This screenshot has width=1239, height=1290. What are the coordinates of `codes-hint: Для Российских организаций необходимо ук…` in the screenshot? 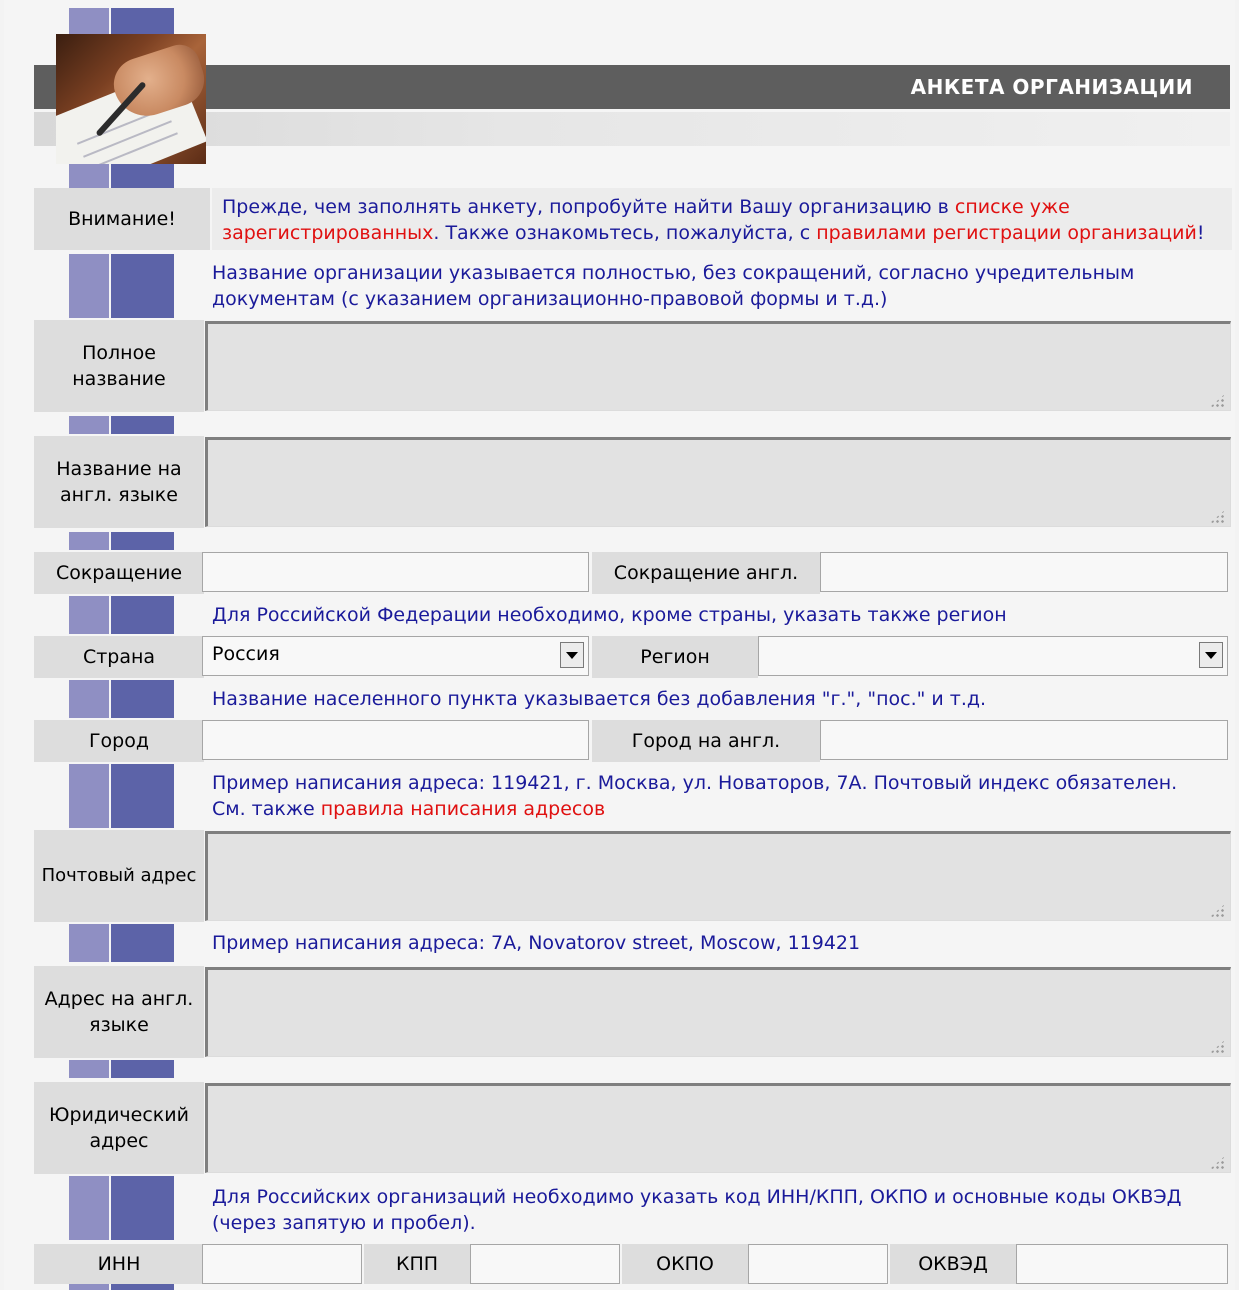 It's located at (697, 1210).